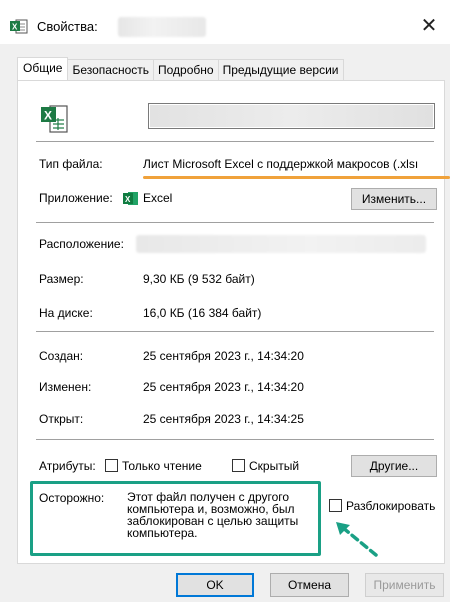 The image size is (450, 602). Describe the element at coordinates (76, 198) in the screenshot. I see `app-label: Приложение:` at that location.